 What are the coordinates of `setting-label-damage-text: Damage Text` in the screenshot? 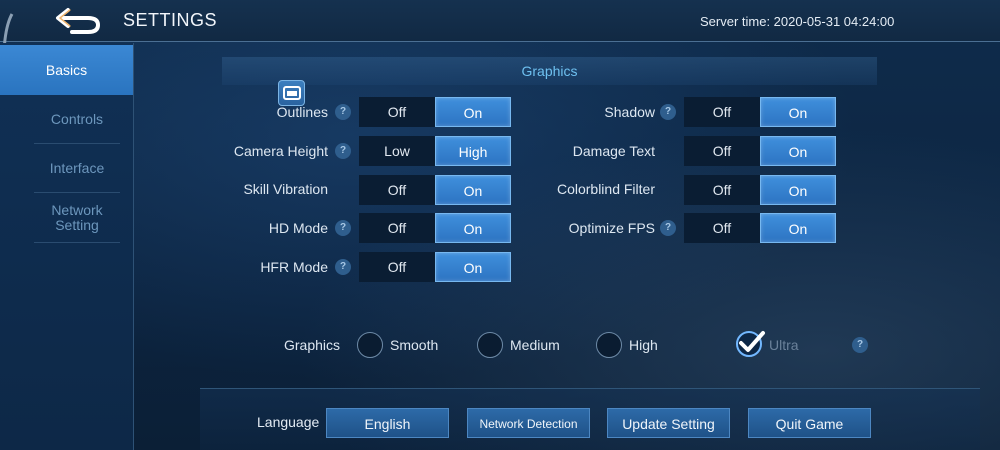 It's located at (613, 151).